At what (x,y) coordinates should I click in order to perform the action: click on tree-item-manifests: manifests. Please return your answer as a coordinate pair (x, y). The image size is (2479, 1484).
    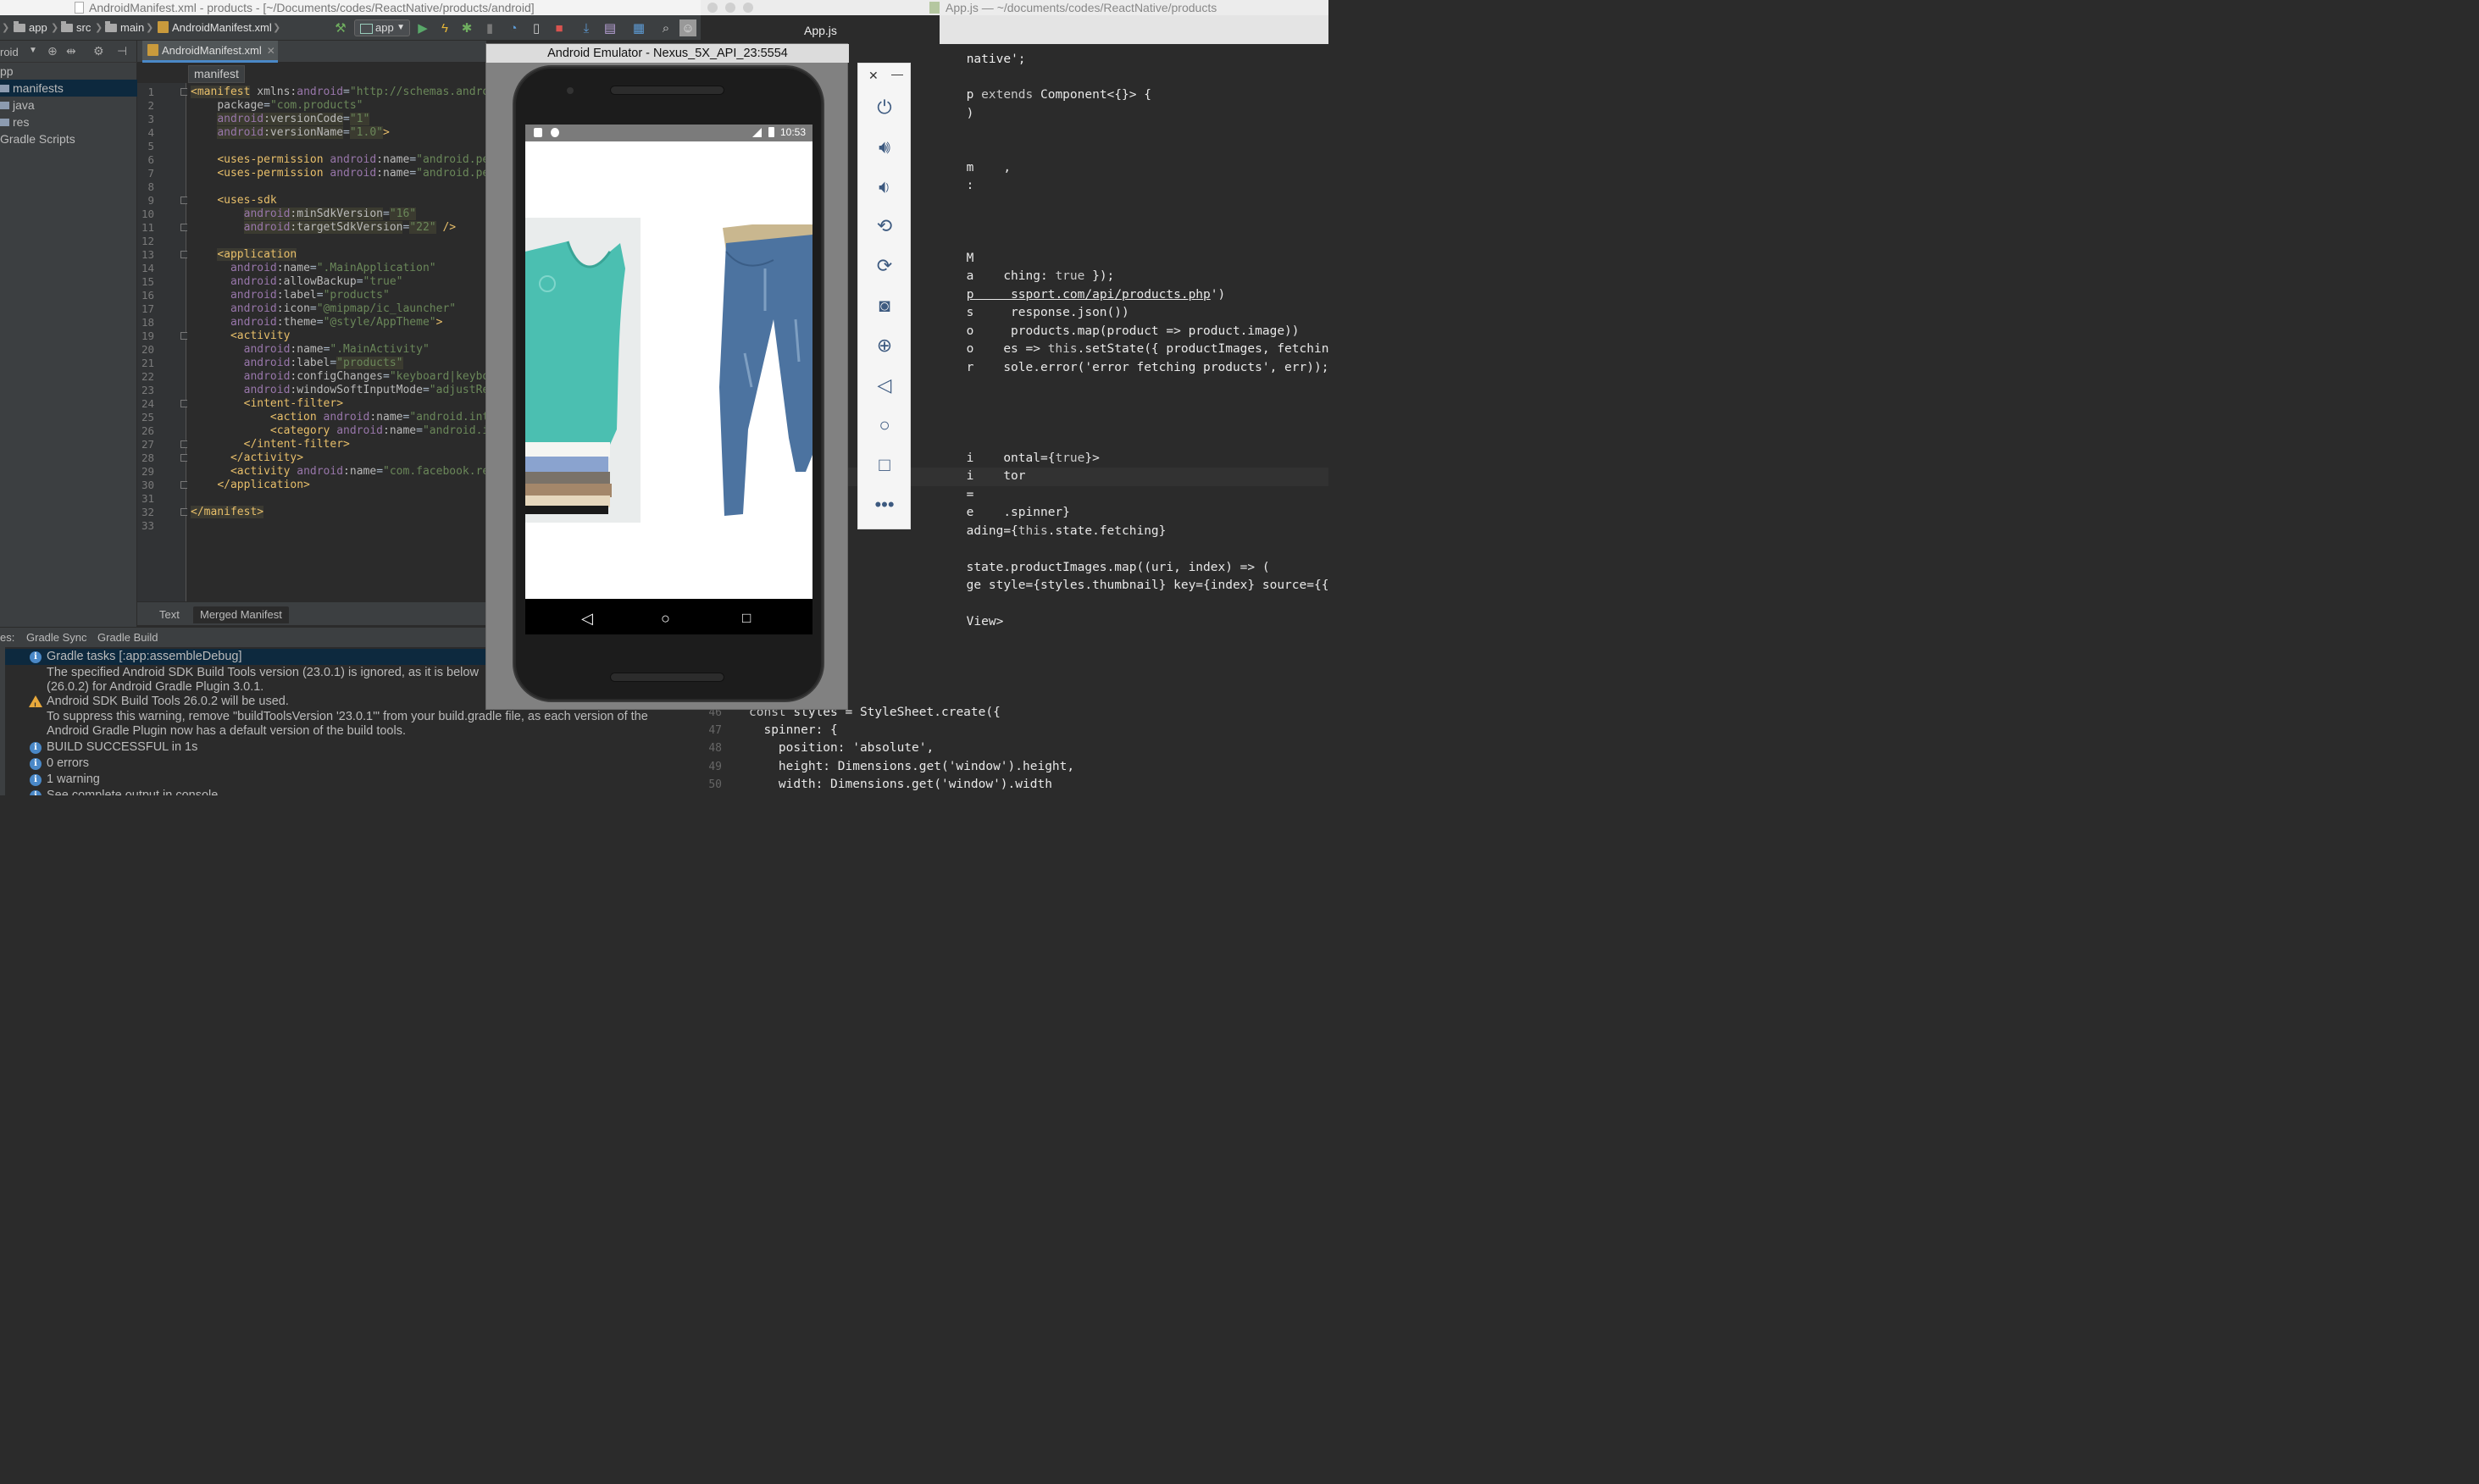
    Looking at the image, I should click on (68, 88).